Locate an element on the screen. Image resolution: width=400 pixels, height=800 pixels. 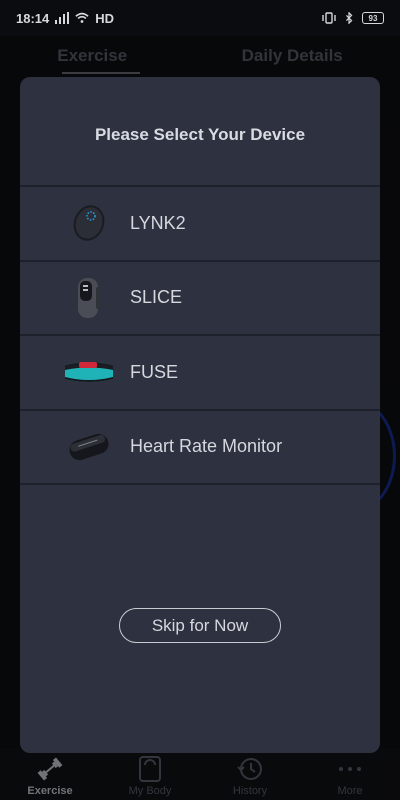
device-label-slice: SLICE is located at coordinates (156, 297).